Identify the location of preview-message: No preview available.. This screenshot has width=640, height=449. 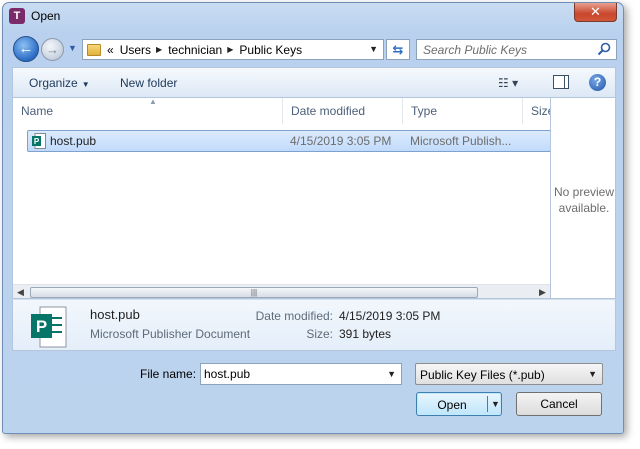
(584, 200).